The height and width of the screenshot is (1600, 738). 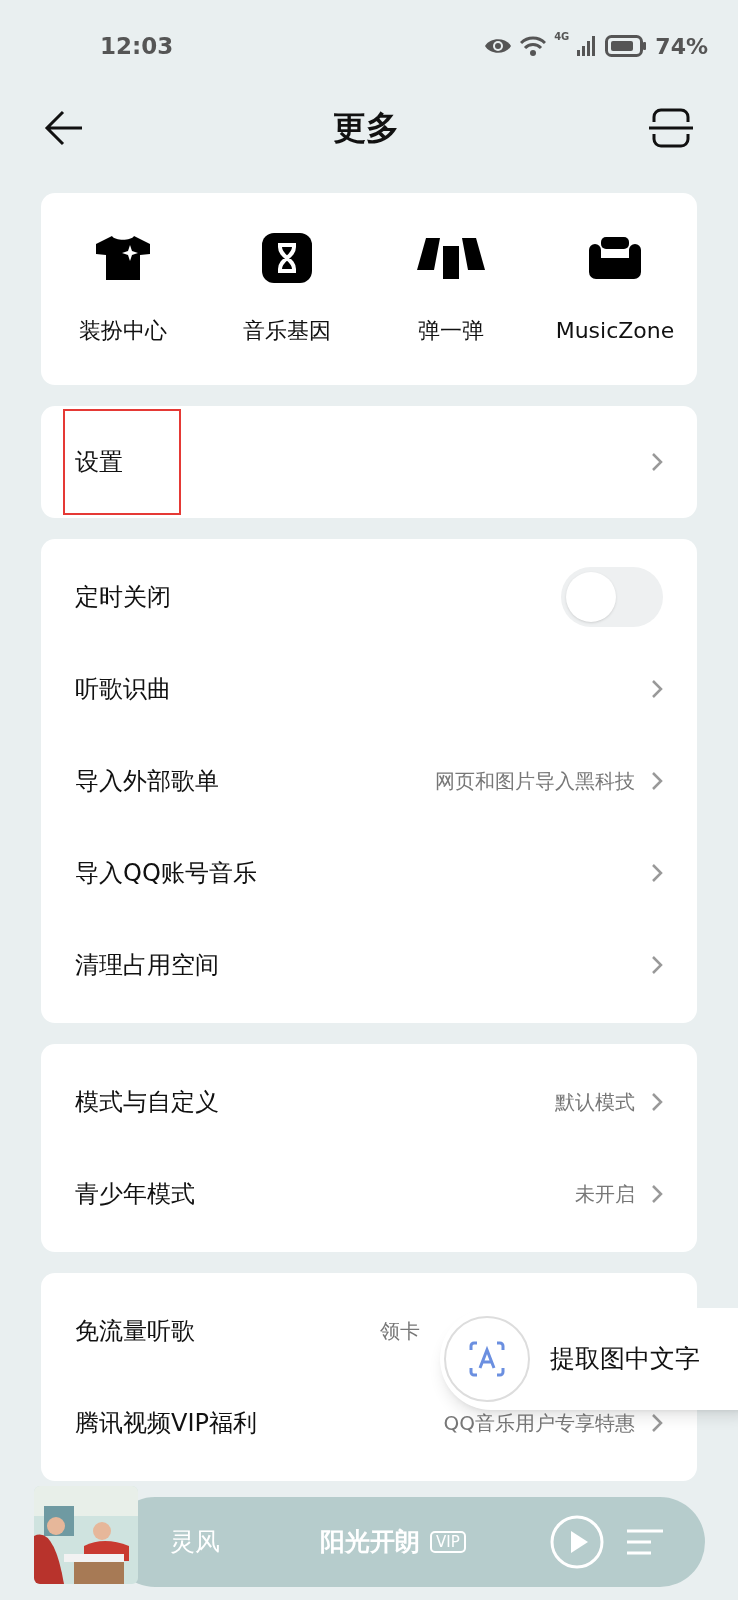 I want to click on network-label: 4G, so click(x=562, y=36).